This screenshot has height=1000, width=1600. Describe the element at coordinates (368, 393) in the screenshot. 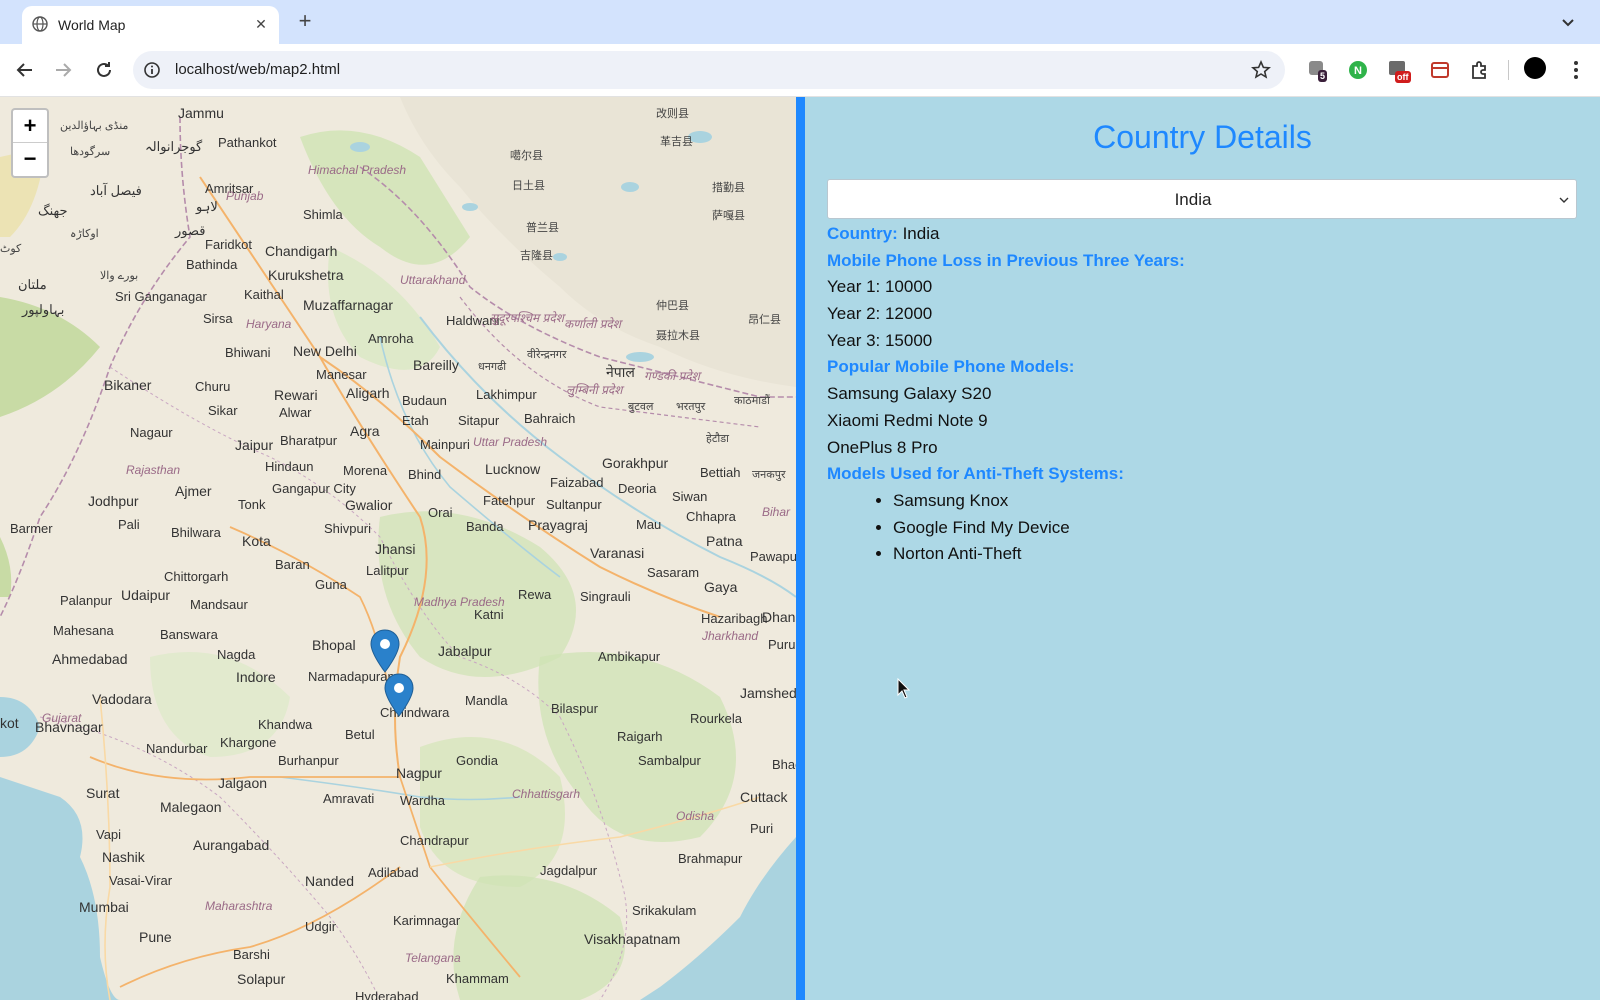

I see `map-label: Aligarh` at that location.